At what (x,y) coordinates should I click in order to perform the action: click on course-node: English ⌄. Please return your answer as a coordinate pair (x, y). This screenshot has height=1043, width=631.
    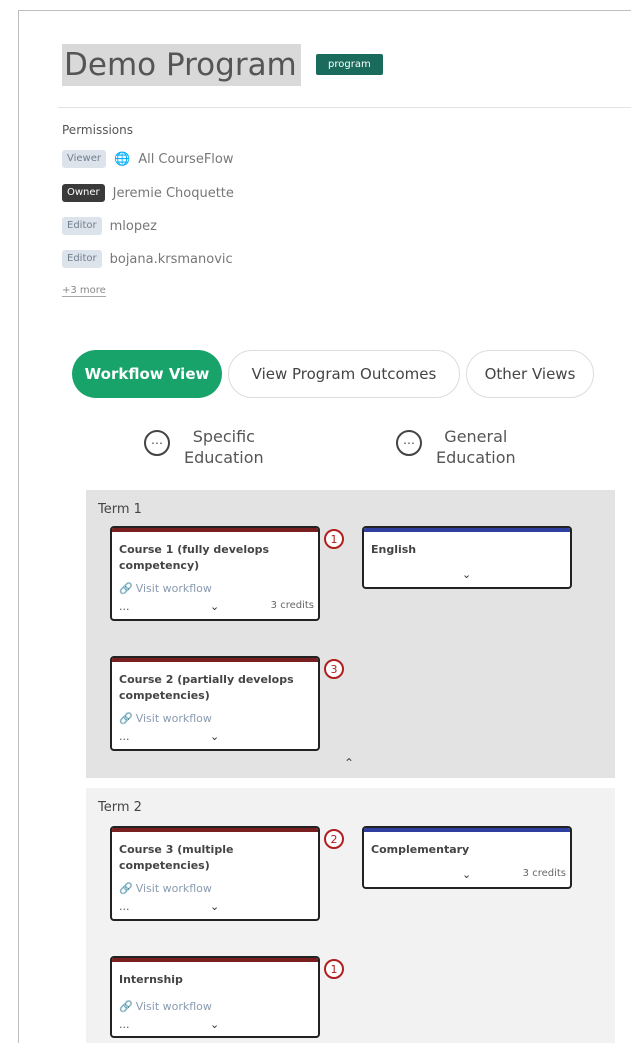
    Looking at the image, I should click on (467, 557).